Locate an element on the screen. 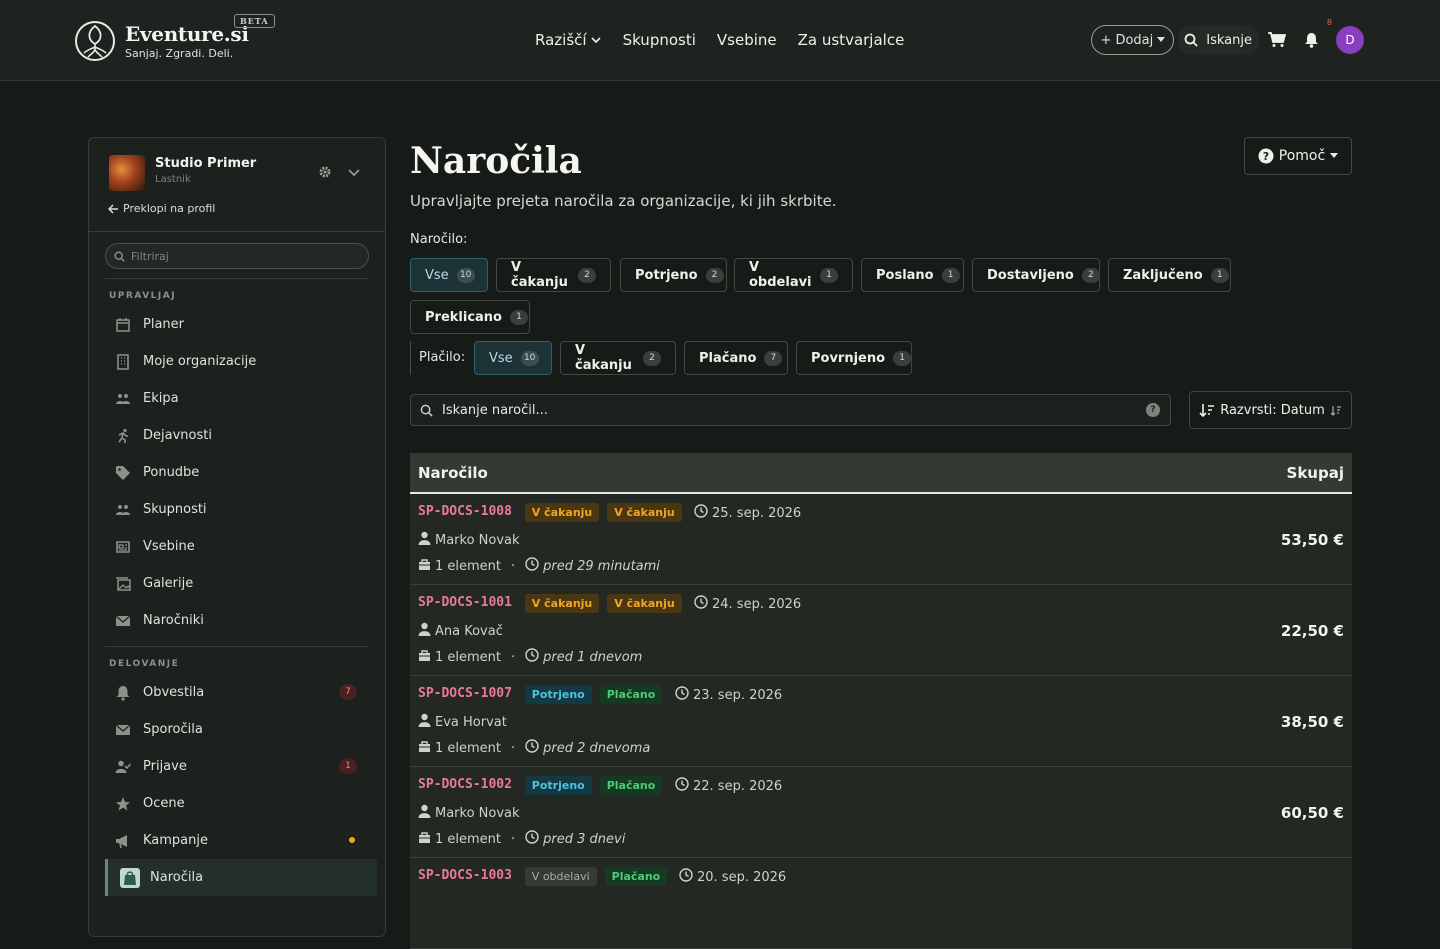 Image resolution: width=1440 pixels, height=949 pixels. order-status-filter-chip: Poslano 1 is located at coordinates (912, 275).